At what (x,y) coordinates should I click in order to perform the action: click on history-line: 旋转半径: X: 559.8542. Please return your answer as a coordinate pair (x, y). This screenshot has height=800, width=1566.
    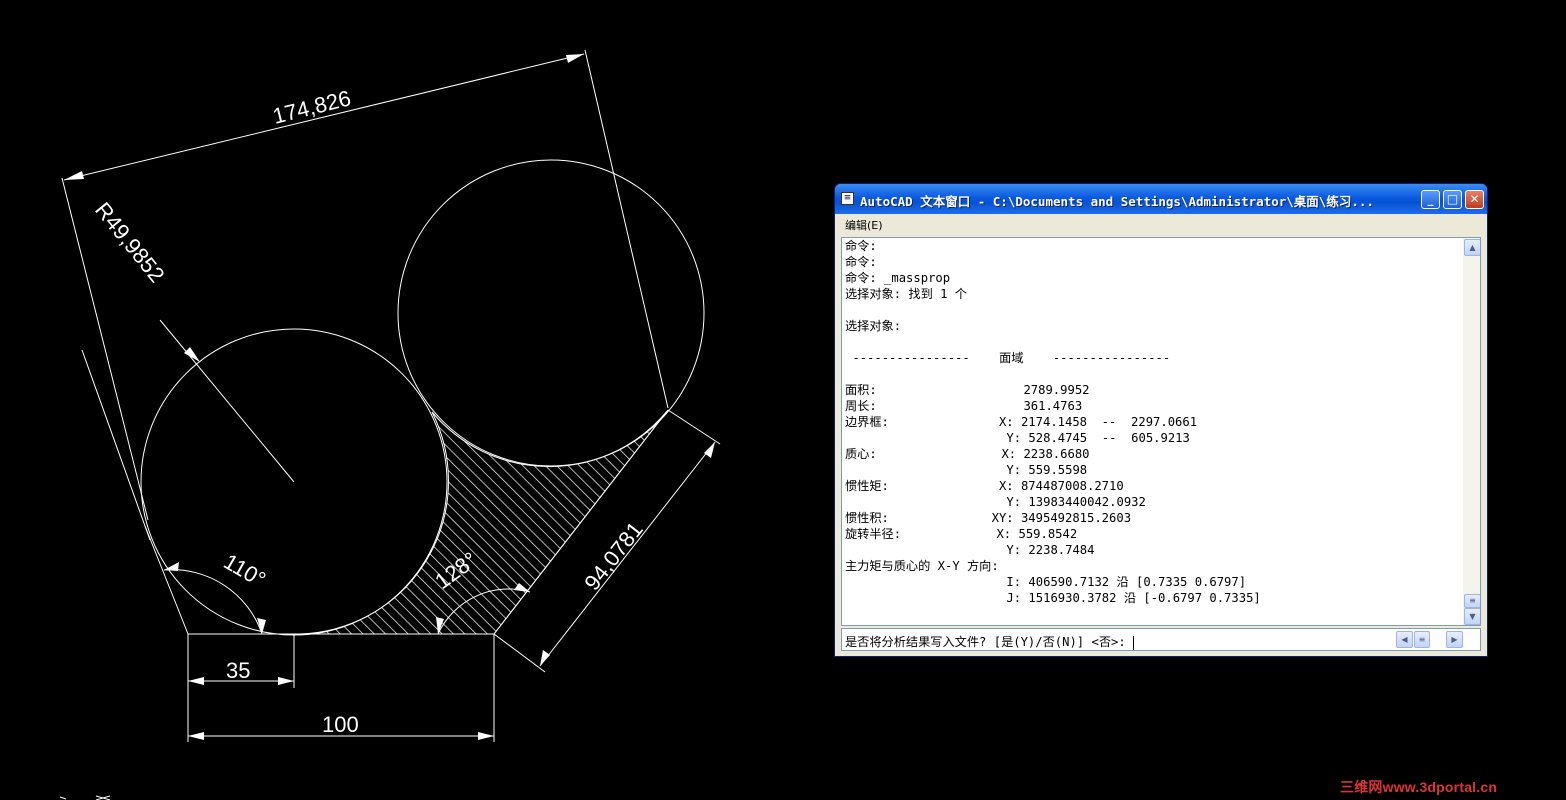
    Looking at the image, I should click on (961, 534).